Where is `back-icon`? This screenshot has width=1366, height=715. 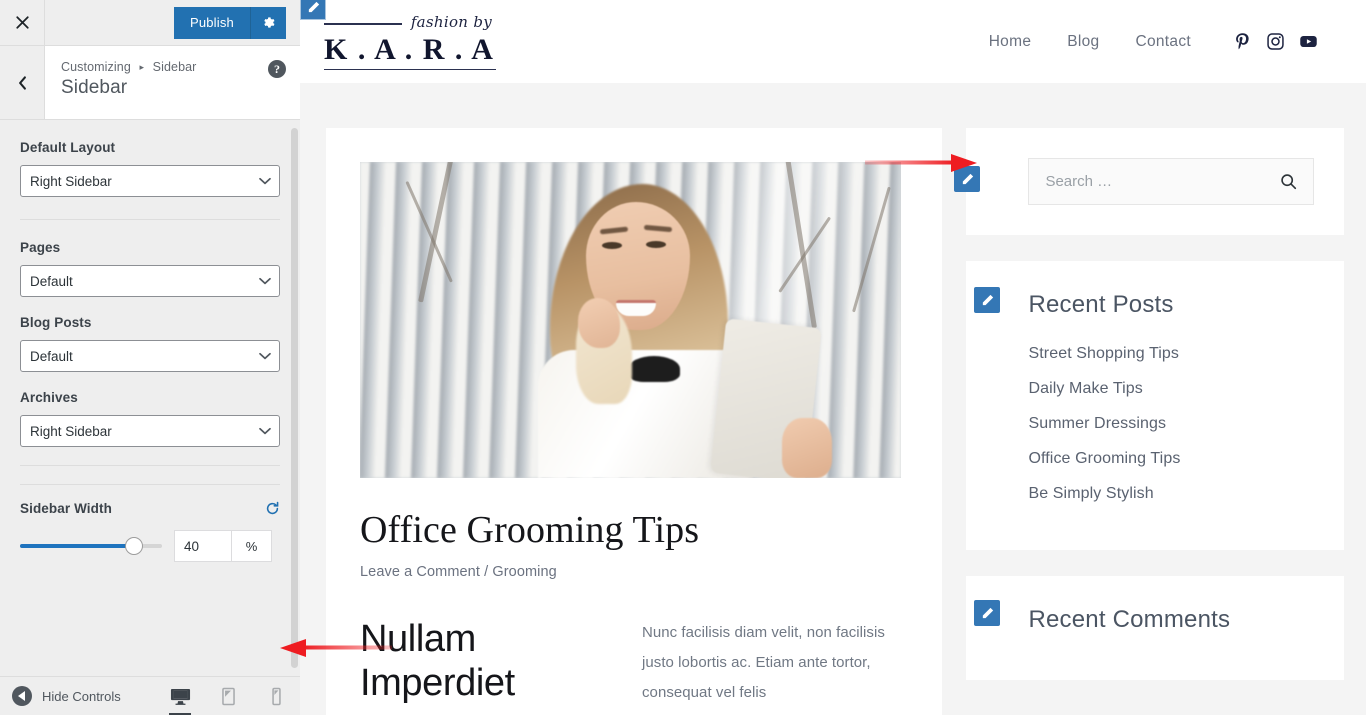
back-icon is located at coordinates (22, 82).